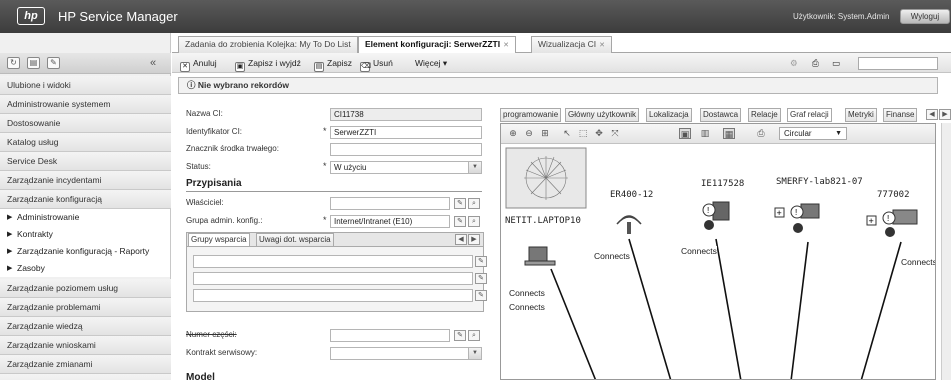 The width and height of the screenshot is (951, 380). What do you see at coordinates (431, 63) in the screenshot?
I see `more-button: Więcej ▾` at bounding box center [431, 63].